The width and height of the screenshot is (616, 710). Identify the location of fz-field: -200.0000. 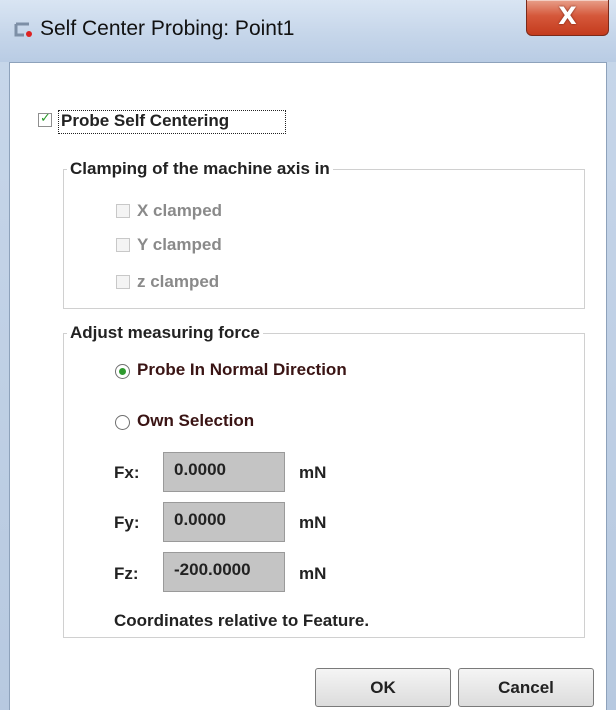
(224, 572).